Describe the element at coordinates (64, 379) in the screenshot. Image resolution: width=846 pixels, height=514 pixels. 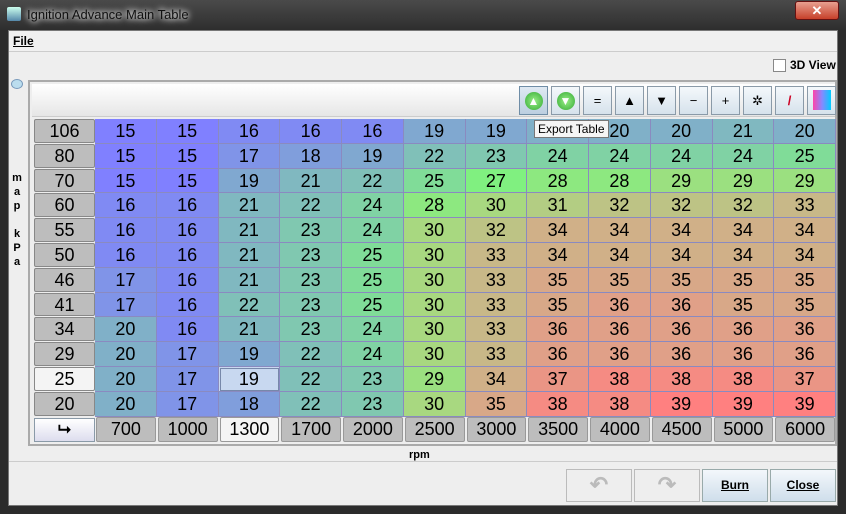
I see `row-header: 25` at that location.